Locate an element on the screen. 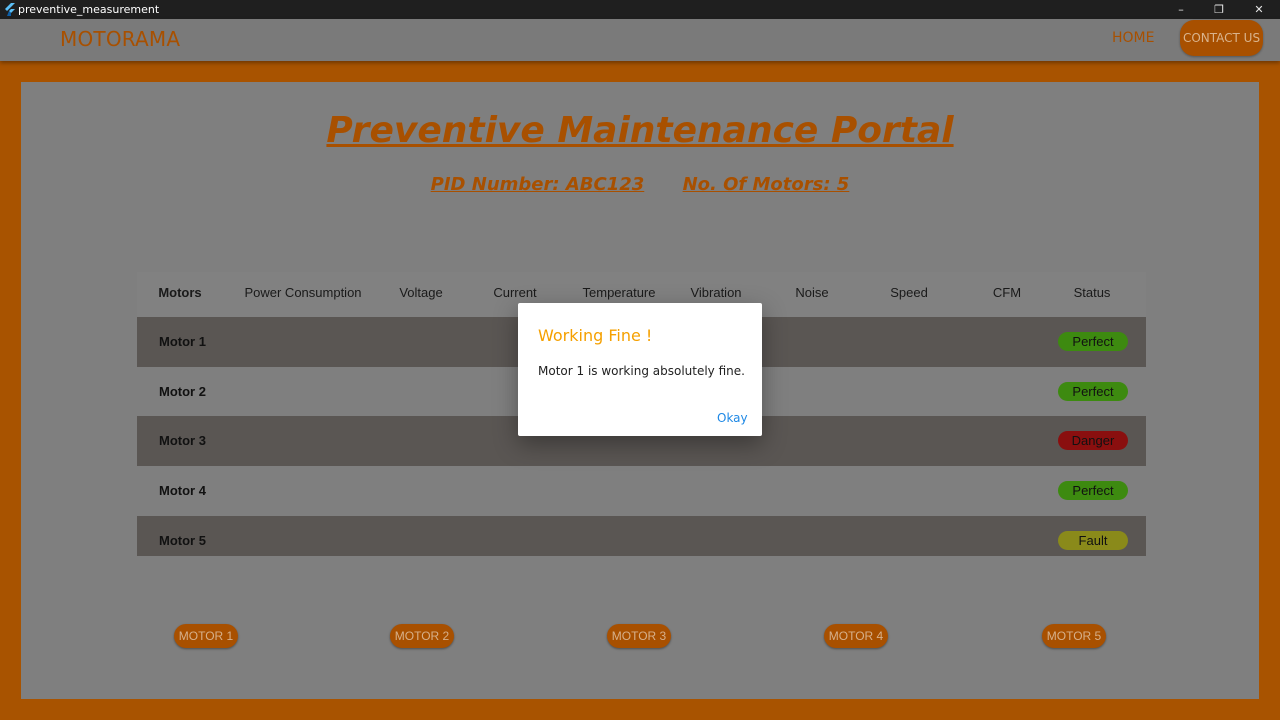  motor-name: Motor 4 is located at coordinates (182, 490).